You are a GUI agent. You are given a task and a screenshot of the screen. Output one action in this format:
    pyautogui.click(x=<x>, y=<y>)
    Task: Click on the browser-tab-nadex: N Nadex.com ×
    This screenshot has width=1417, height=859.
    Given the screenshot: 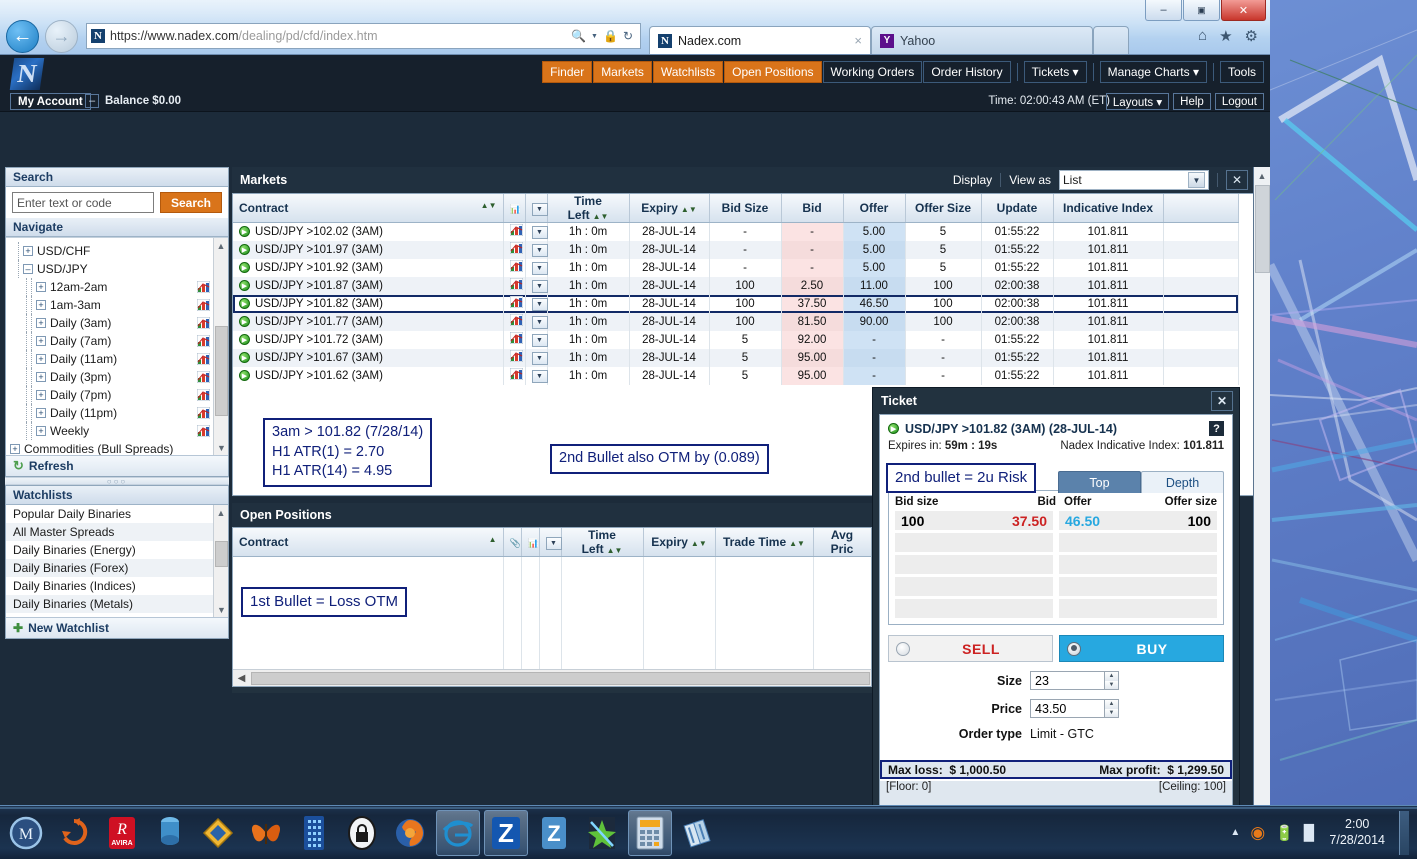 What is the action you would take?
    pyautogui.click(x=760, y=40)
    